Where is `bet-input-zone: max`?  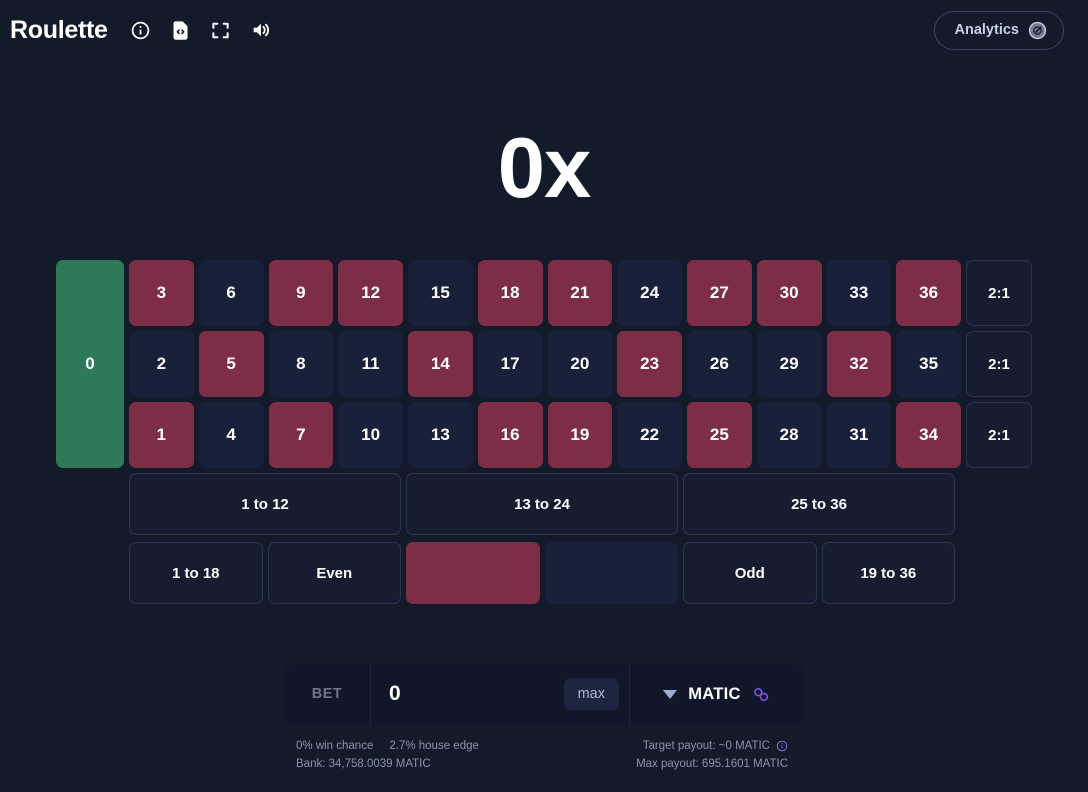 bet-input-zone: max is located at coordinates (500, 694).